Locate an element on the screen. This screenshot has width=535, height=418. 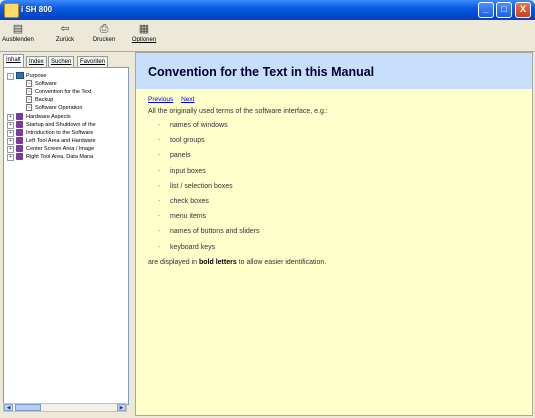
tree-item-label: Convention for the Text is located at coordinates (63, 92).